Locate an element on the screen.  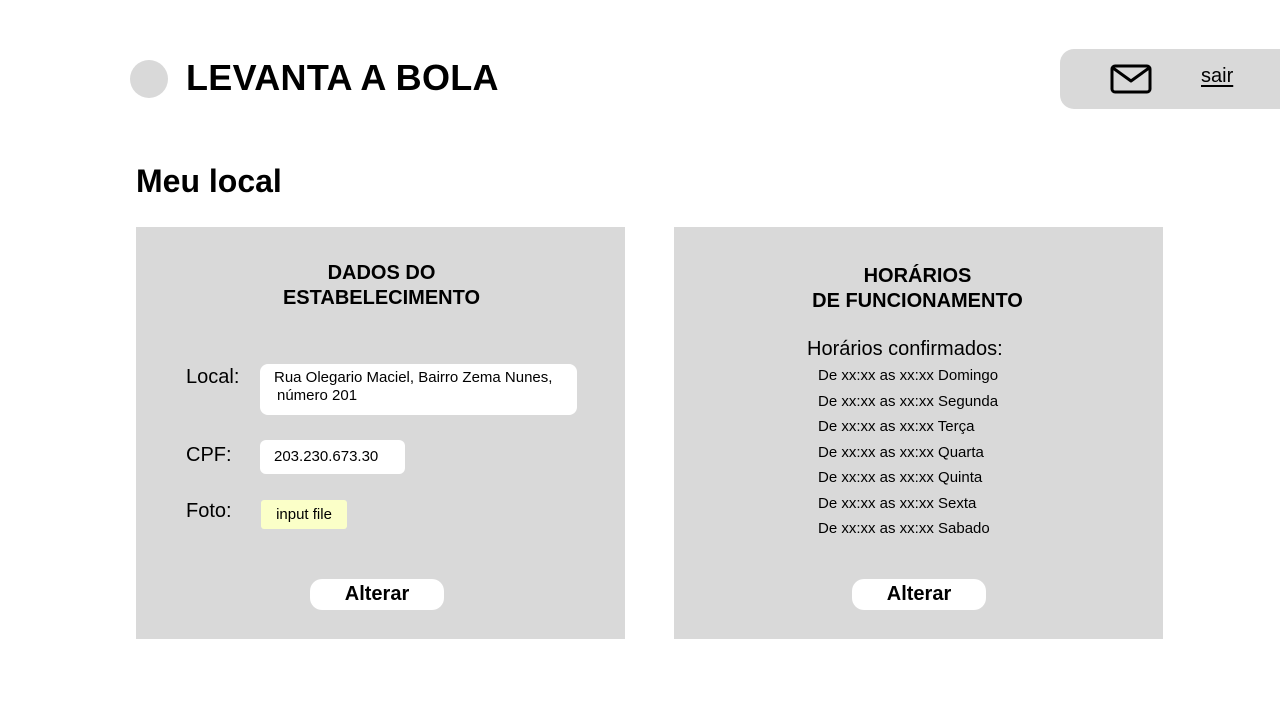
local-value-line1: Rua Olegario Maciel, Bairro Zema Nunes, is located at coordinates (413, 377).